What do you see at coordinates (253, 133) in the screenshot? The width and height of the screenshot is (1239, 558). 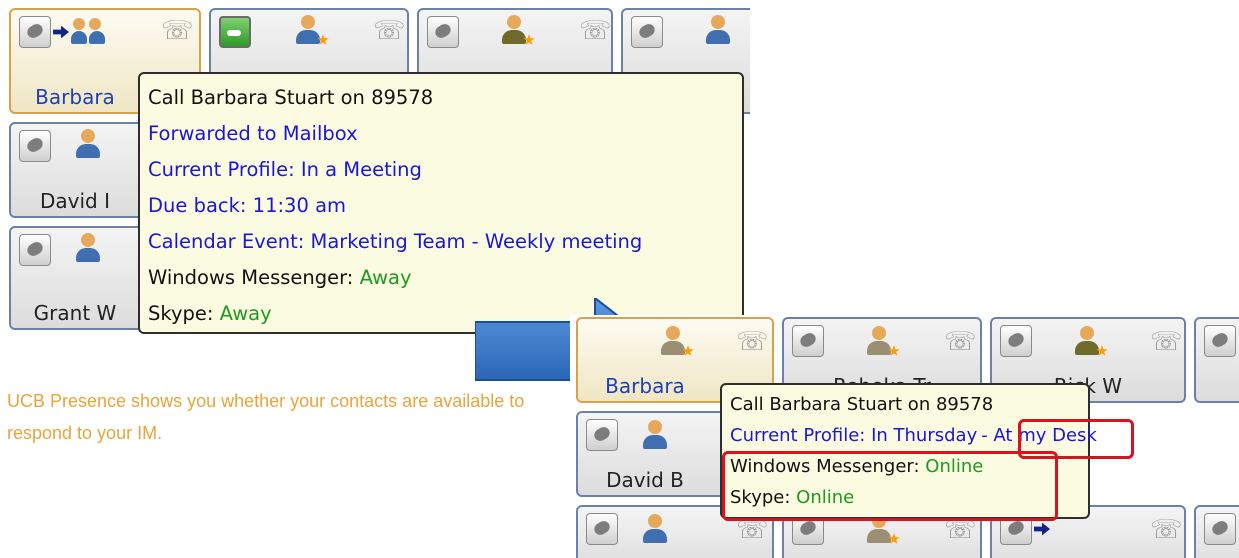 I see `forwarded-line: Forwarded to Mailbox` at bounding box center [253, 133].